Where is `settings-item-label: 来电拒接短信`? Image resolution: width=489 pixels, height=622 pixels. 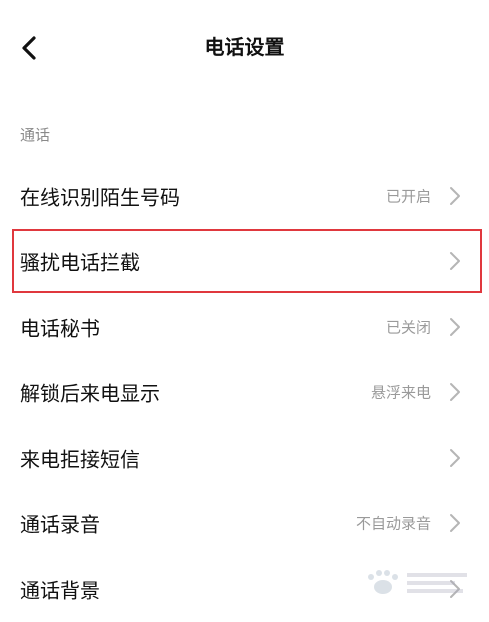 settings-item-label: 来电拒接短信 is located at coordinates (80, 459).